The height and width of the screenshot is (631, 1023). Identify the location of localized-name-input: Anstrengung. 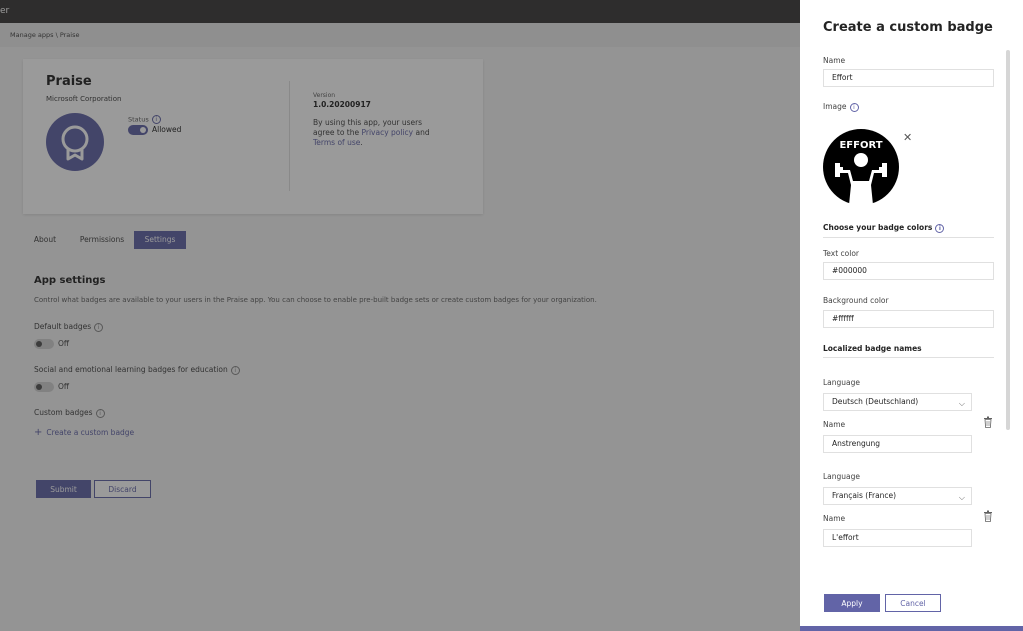
(897, 444).